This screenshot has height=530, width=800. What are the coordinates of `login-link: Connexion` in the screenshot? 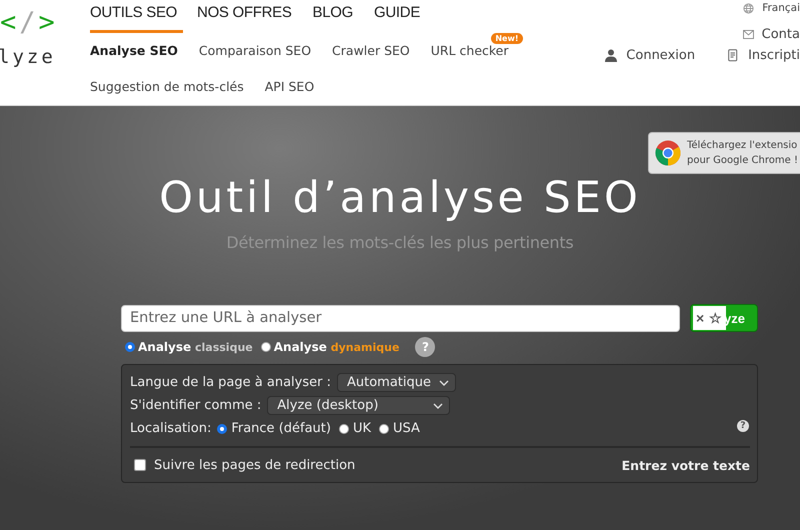 It's located at (661, 55).